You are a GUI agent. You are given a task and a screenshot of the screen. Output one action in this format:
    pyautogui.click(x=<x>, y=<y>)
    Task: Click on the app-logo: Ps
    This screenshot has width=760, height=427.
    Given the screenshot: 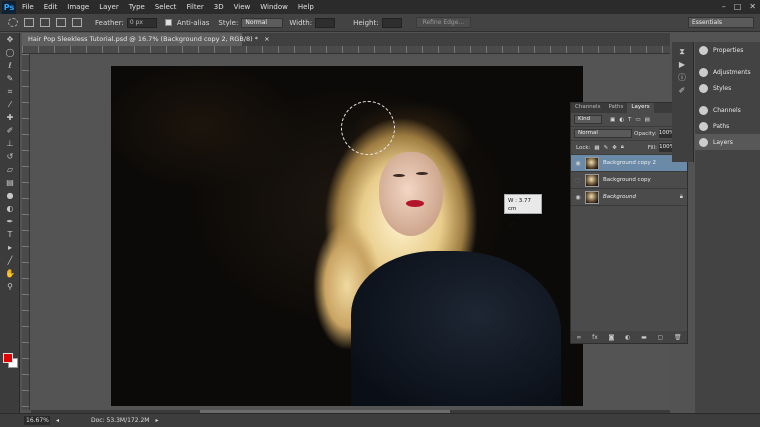 What is the action you would take?
    pyautogui.click(x=9, y=7)
    